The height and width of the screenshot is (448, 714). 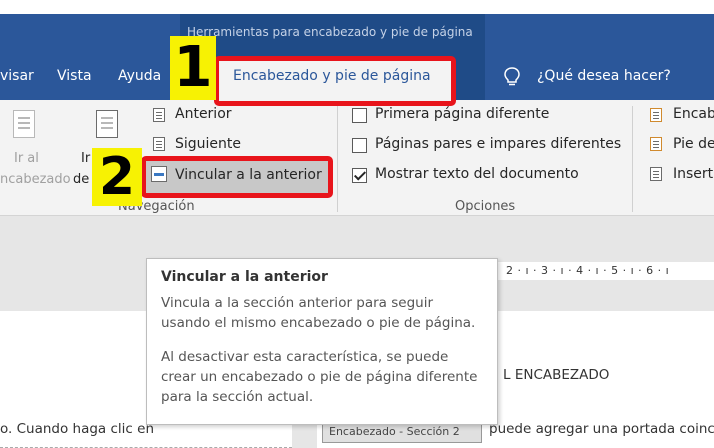 What do you see at coordinates (359, 115) in the screenshot?
I see `different-first-page-checkbox` at bounding box center [359, 115].